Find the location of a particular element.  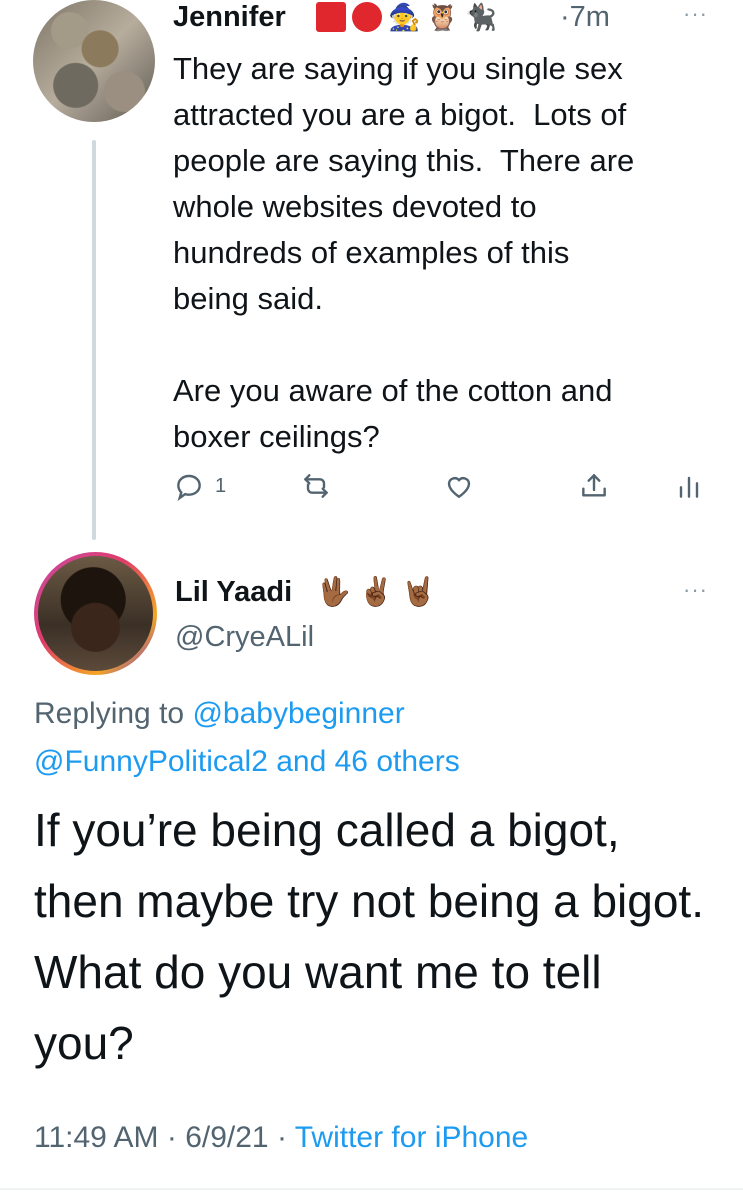

mention-others: @FunnyPolitical2 and 46 others is located at coordinates (247, 761).